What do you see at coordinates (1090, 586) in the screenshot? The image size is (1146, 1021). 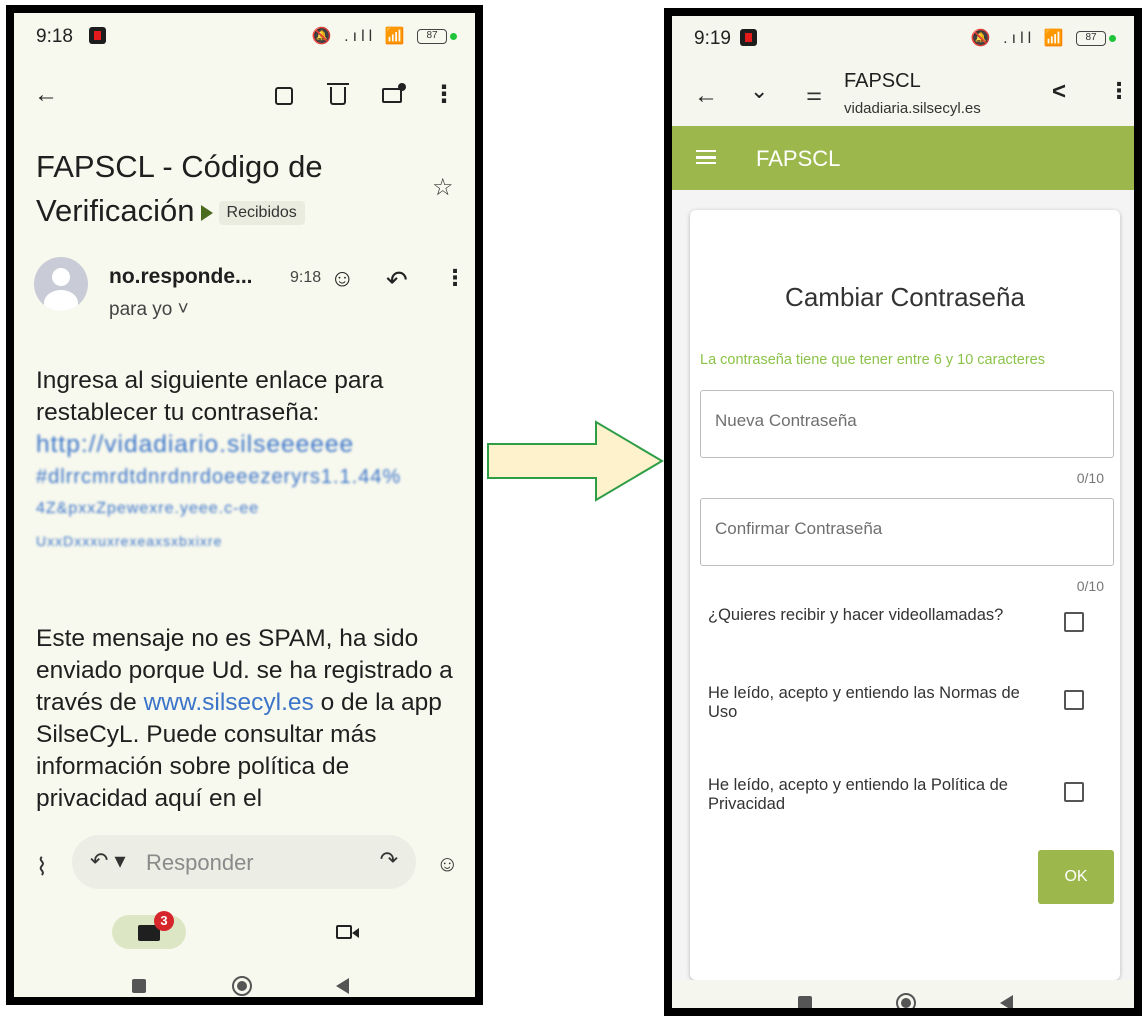 I see `confirm-password-counter: 0/10` at bounding box center [1090, 586].